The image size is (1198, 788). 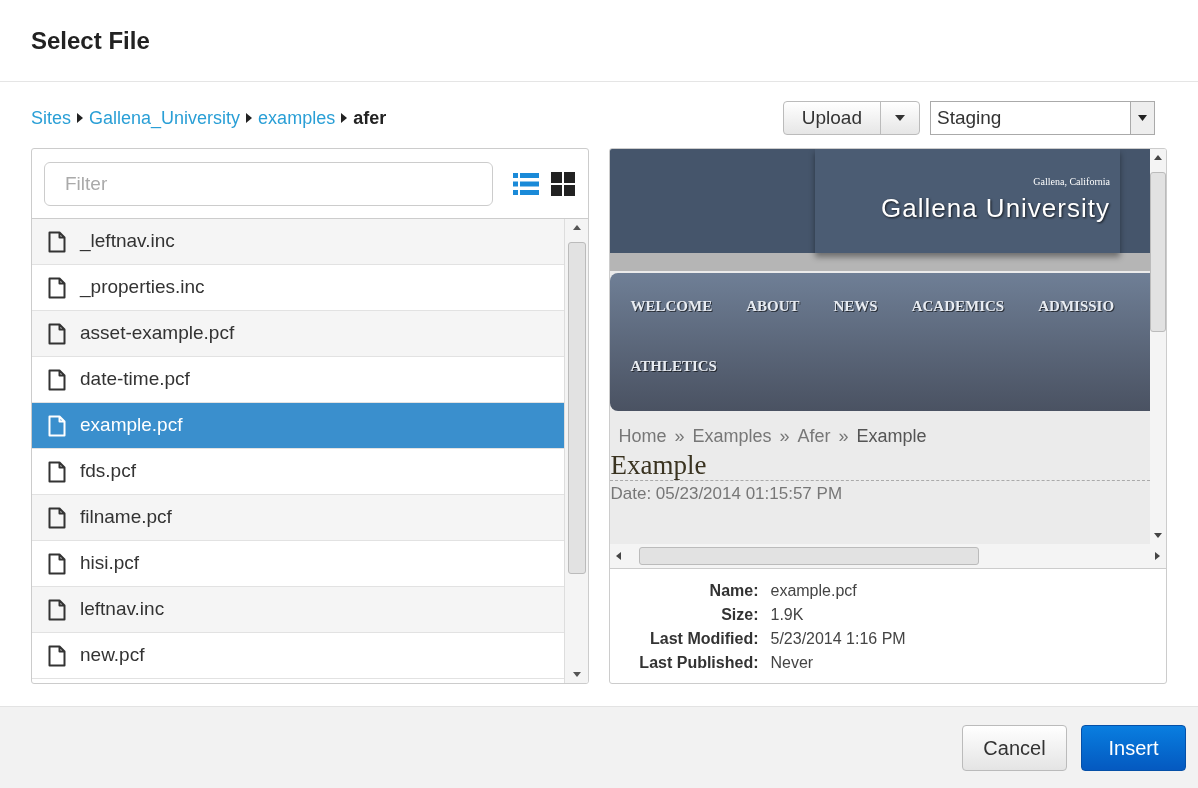 What do you see at coordinates (814, 591) in the screenshot?
I see `detail-value: example.pcf` at bounding box center [814, 591].